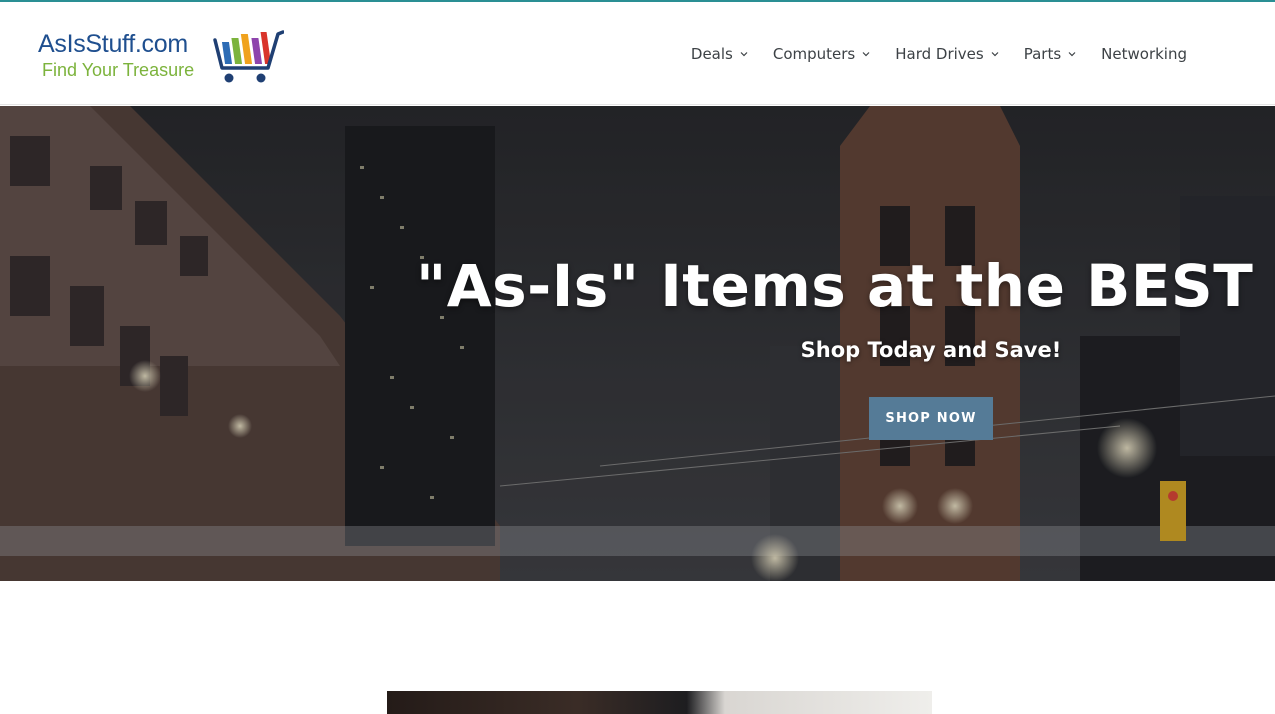 Image resolution: width=1275 pixels, height=714 pixels. Describe the element at coordinates (113, 44) in the screenshot. I see `logo-wordmark: AsIsStuff.com` at that location.